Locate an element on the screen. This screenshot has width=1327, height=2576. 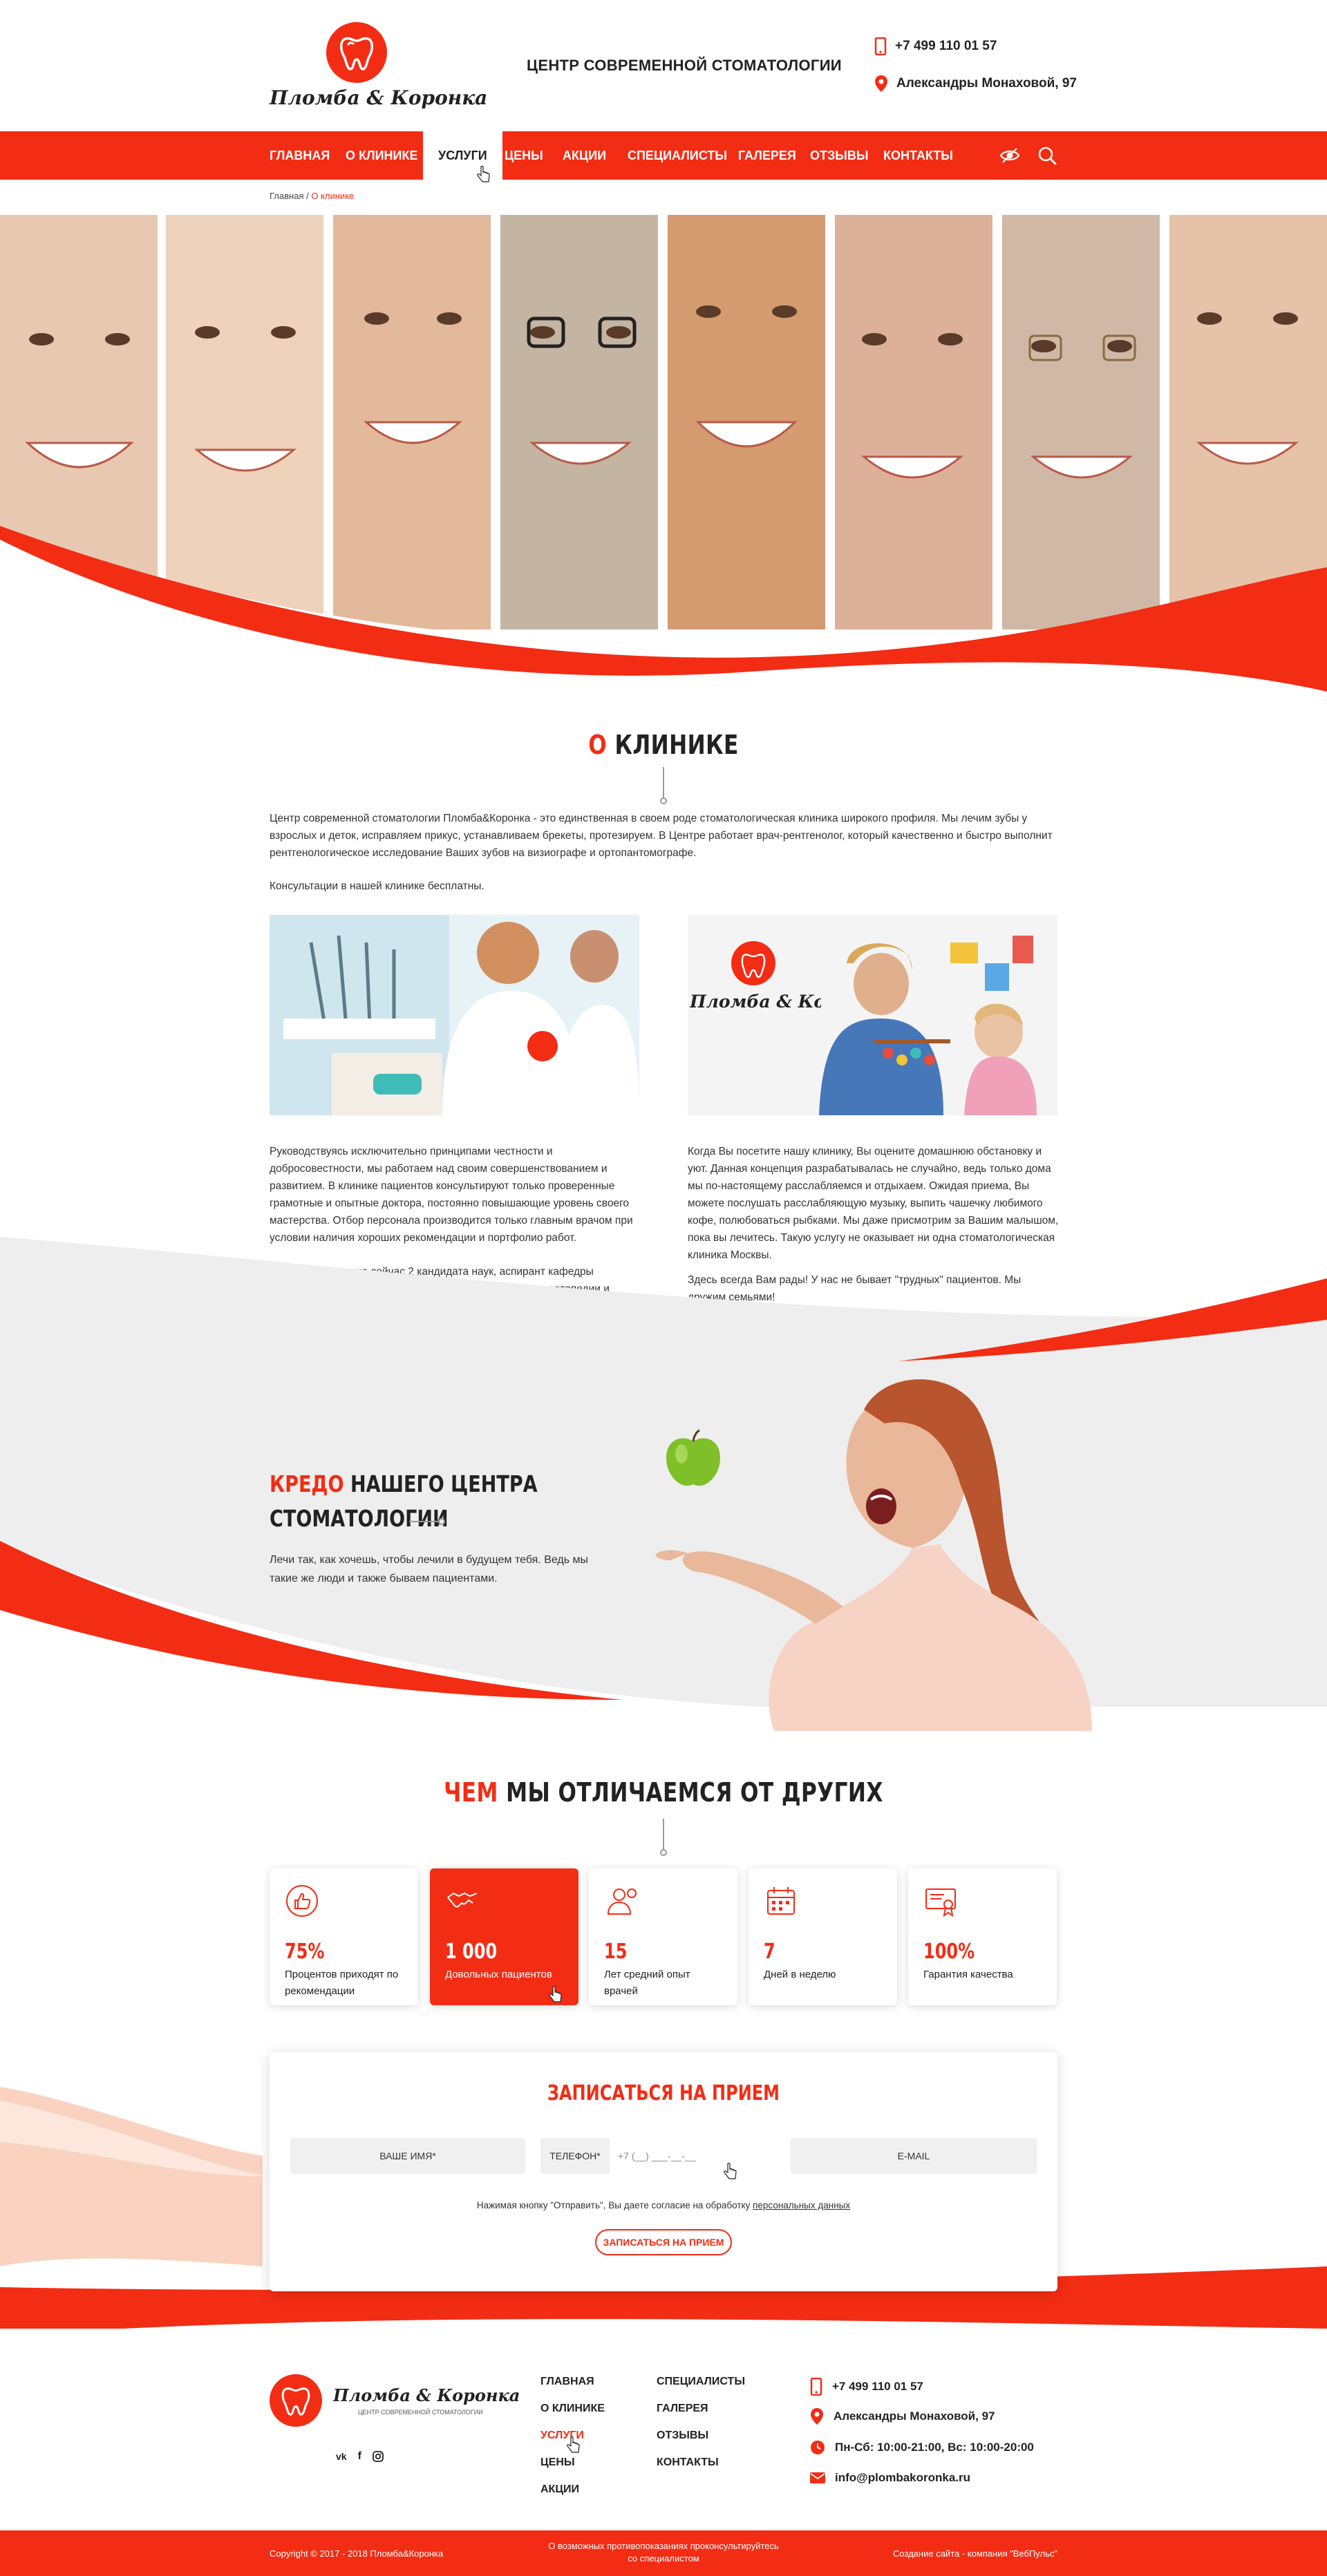
footer-link-gallery: ГАЛЕРЕЯ is located at coordinates (682, 2409).